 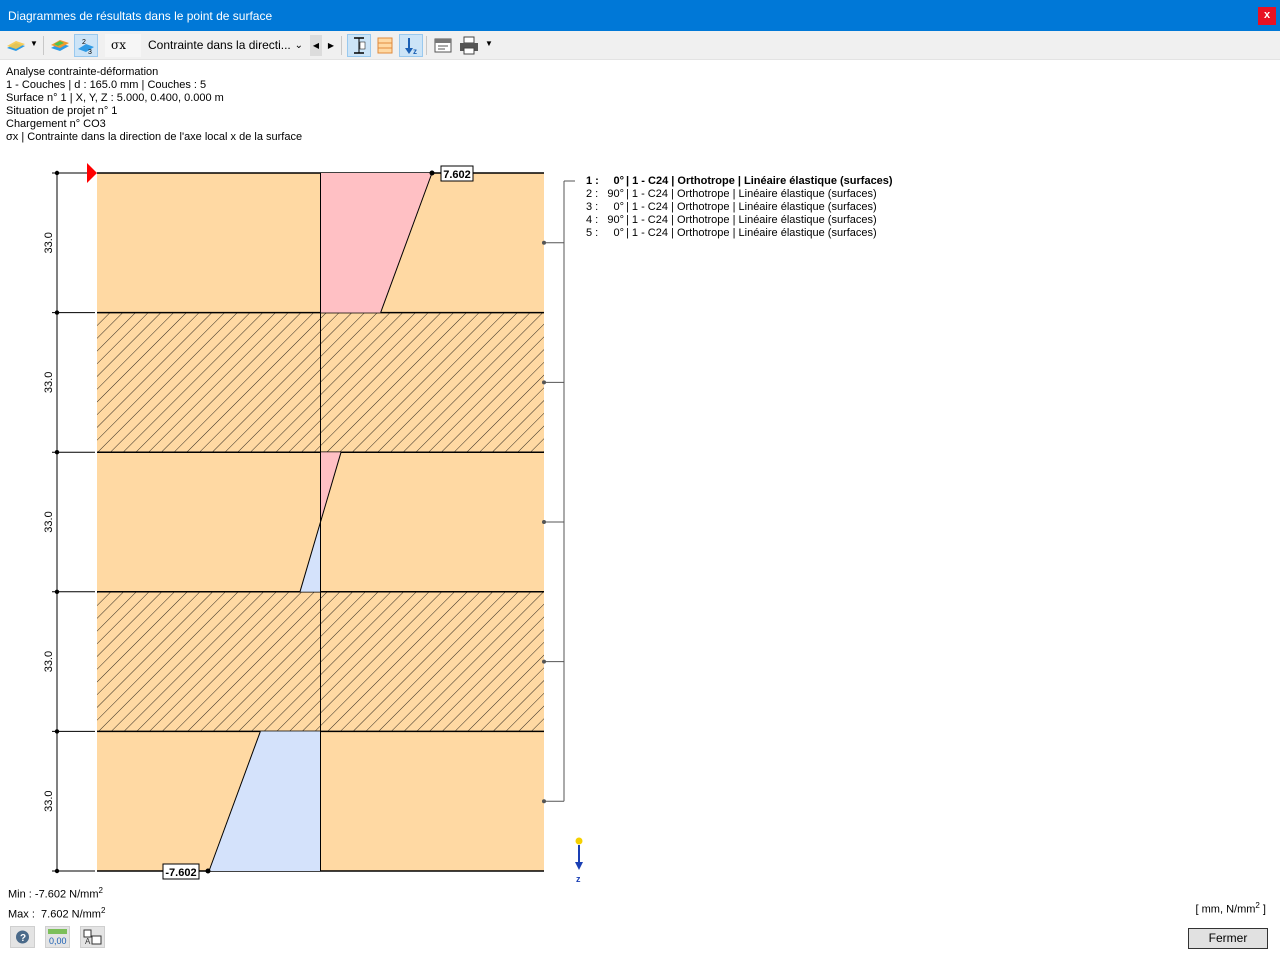 I want to click on result-symbol: σx, so click(x=123, y=45).